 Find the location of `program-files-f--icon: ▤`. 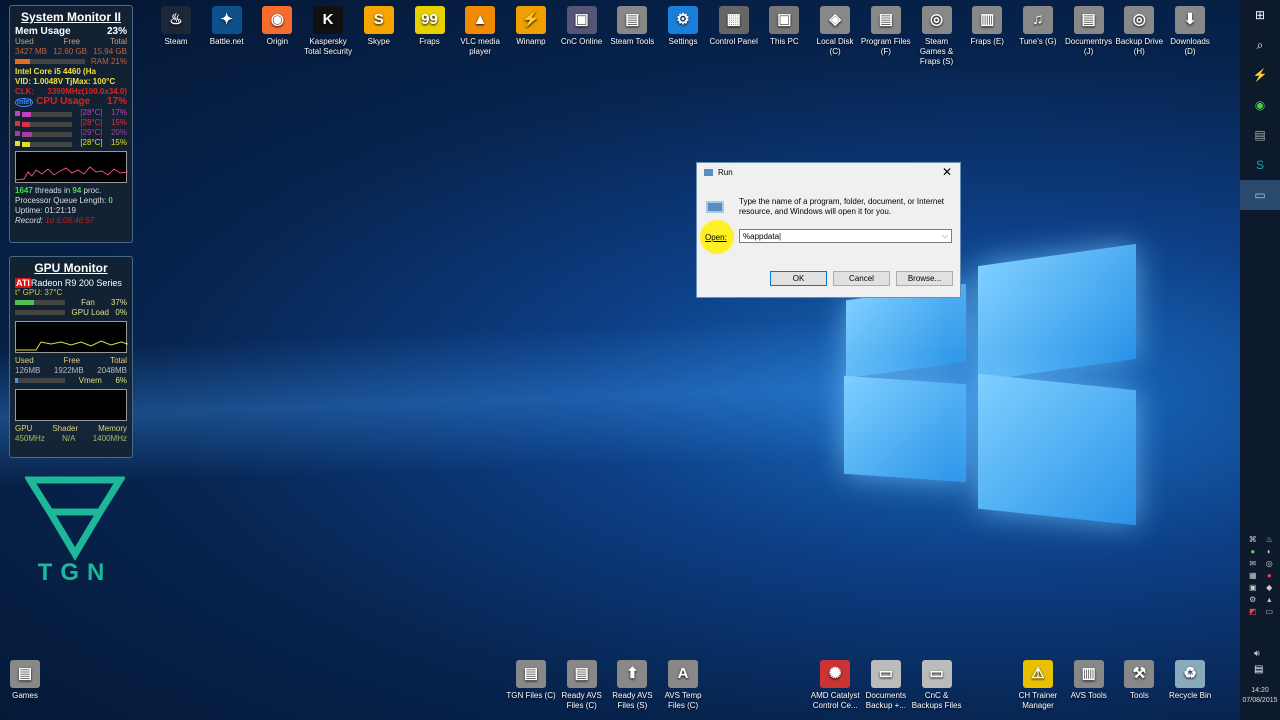

program-files-f--icon: ▤ is located at coordinates (885, 20).